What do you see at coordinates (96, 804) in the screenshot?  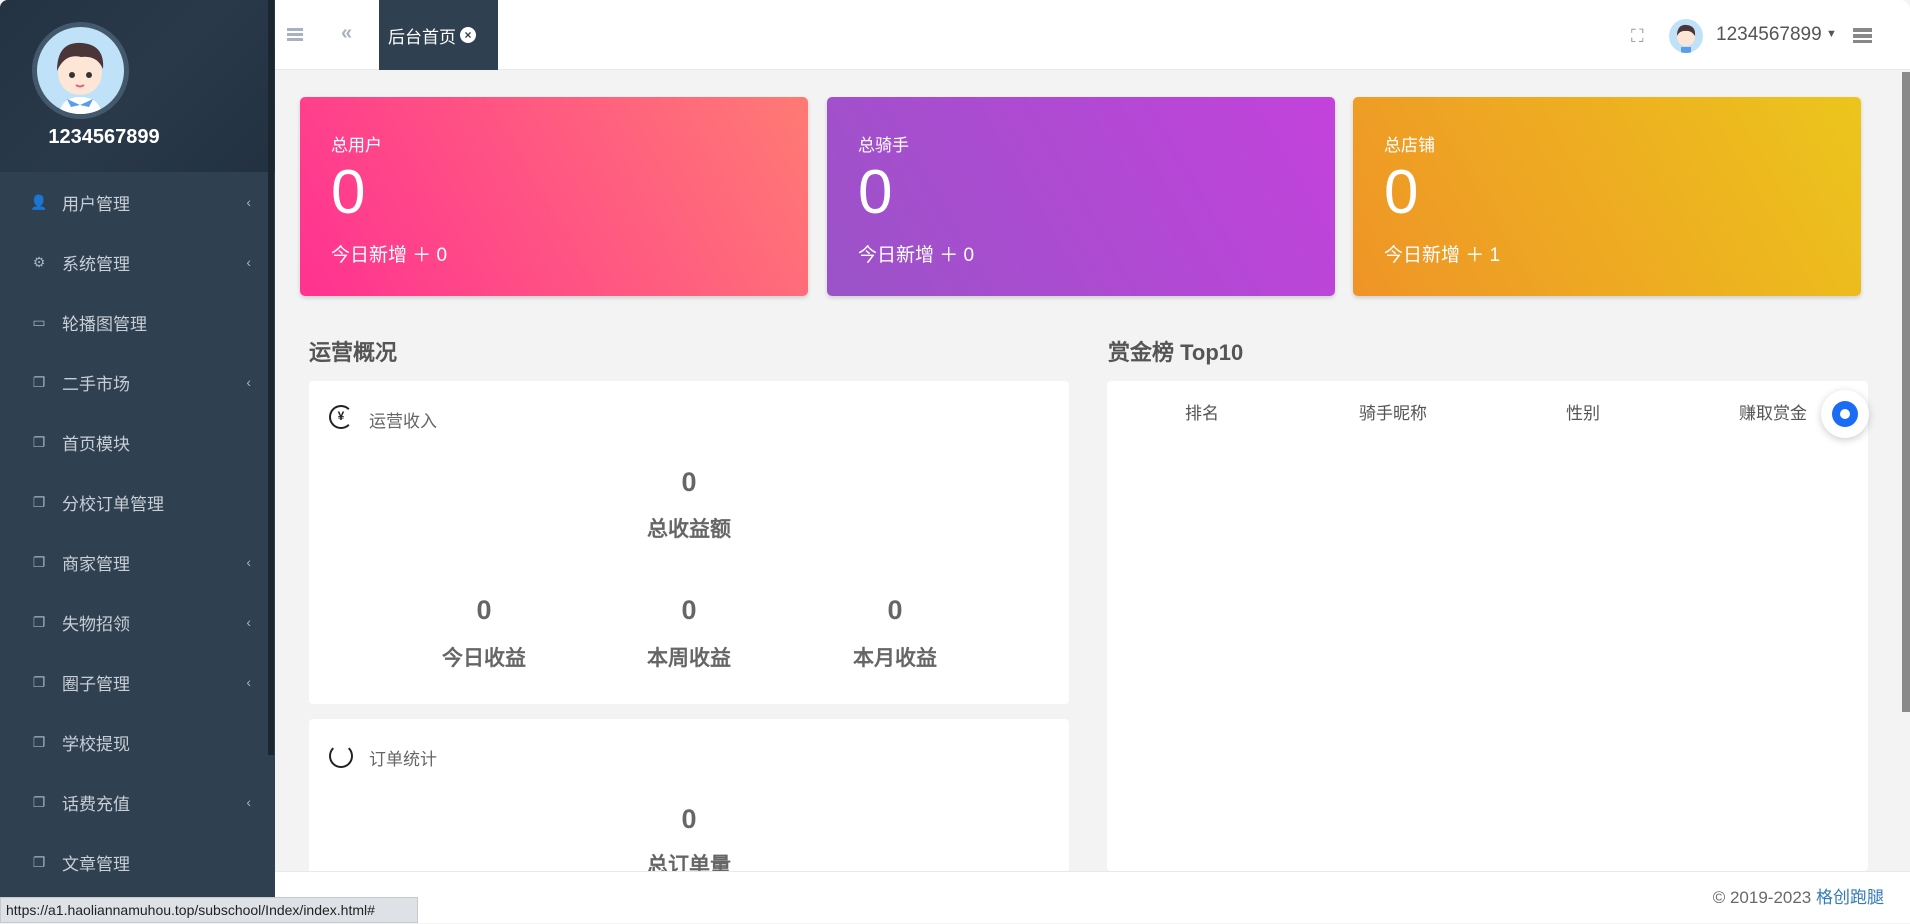 I see `sidebar-item-label: 话费充值` at bounding box center [96, 804].